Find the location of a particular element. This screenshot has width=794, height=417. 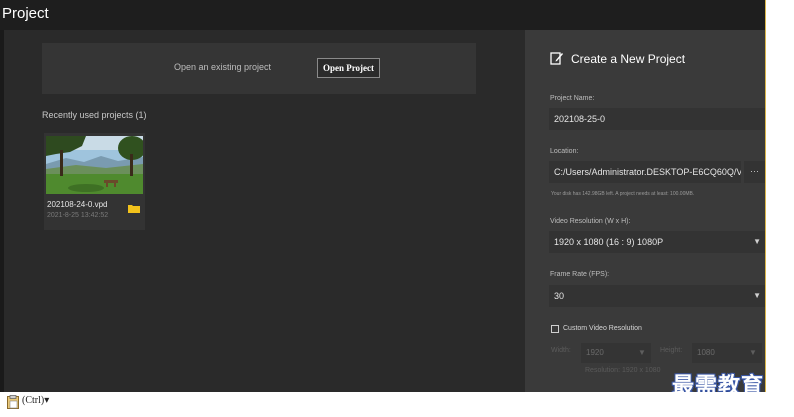

width-label: Width: is located at coordinates (561, 350).